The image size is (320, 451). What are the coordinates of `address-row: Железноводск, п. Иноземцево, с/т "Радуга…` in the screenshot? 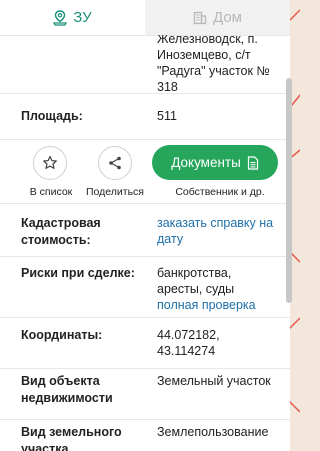 It's located at (145, 65).